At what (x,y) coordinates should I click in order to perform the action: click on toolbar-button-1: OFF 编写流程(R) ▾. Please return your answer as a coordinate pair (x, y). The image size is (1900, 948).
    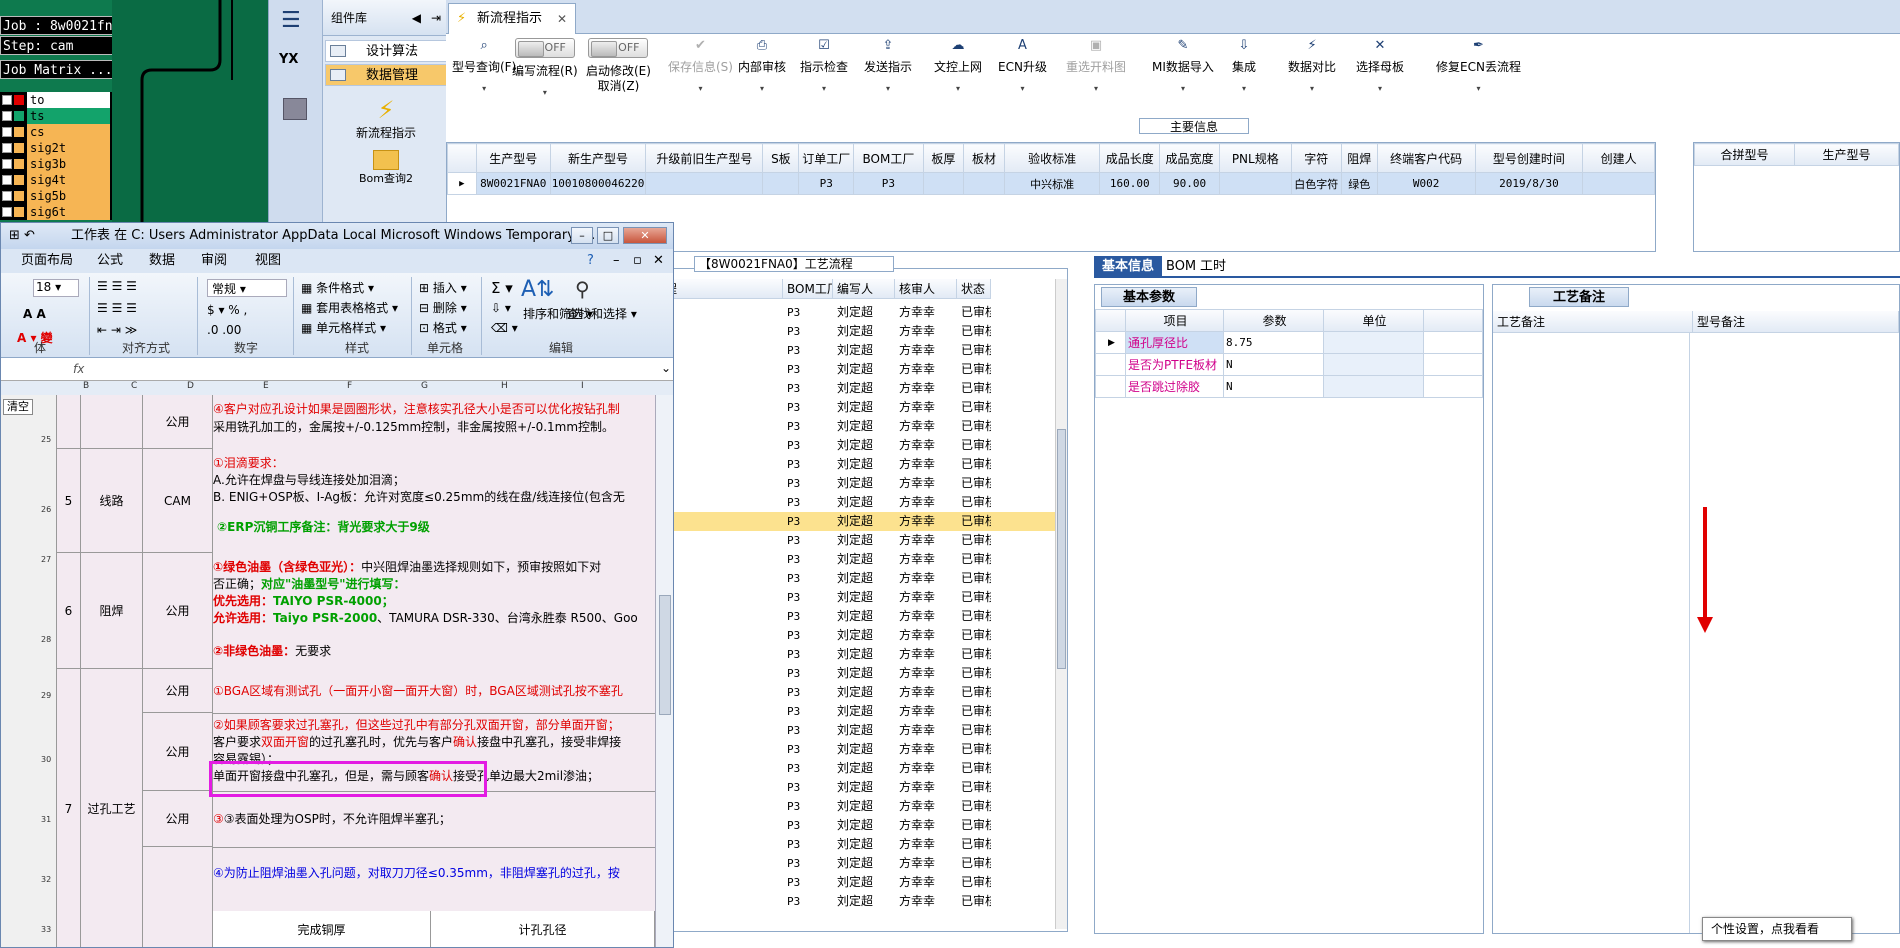
    Looking at the image, I should click on (545, 69).